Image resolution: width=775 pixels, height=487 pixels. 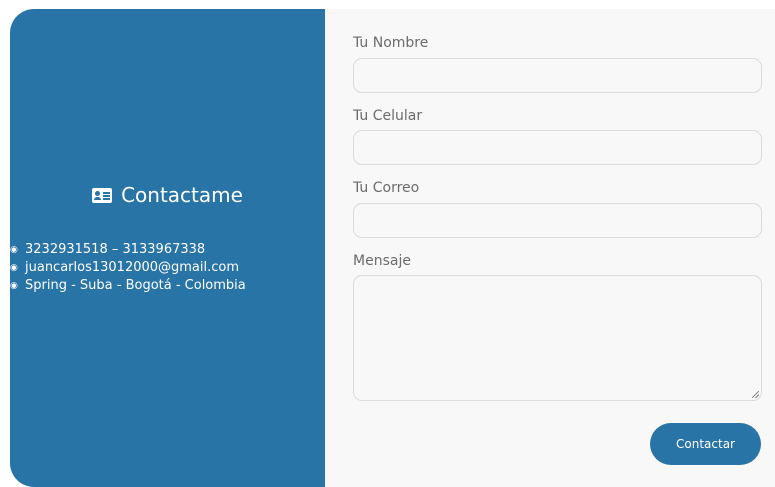 I want to click on name-label: Tu Nombre, so click(x=391, y=43).